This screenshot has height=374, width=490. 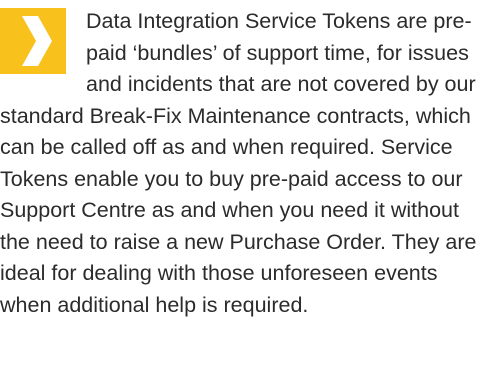 I want to click on chevron-badge, so click(x=33, y=41).